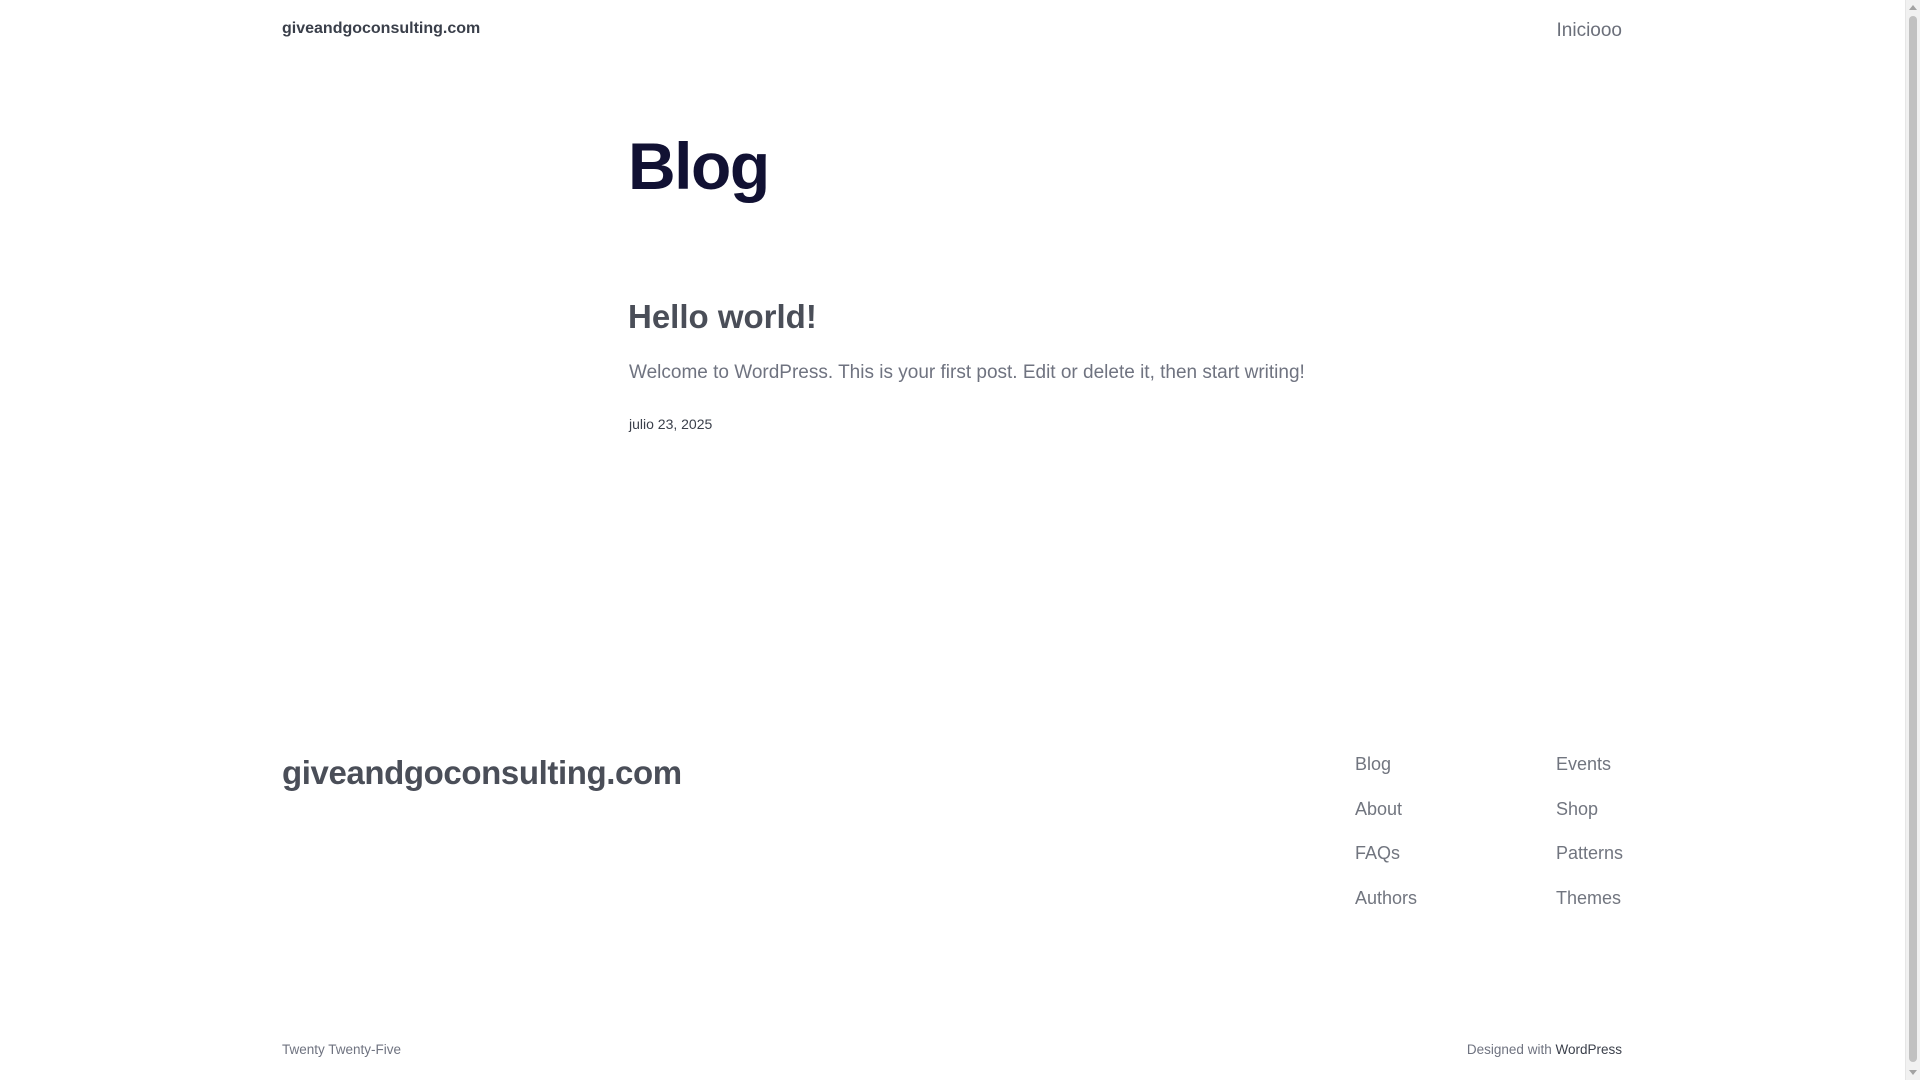  What do you see at coordinates (1589, 910) in the screenshot?
I see `footer-nav-item: Themes` at bounding box center [1589, 910].